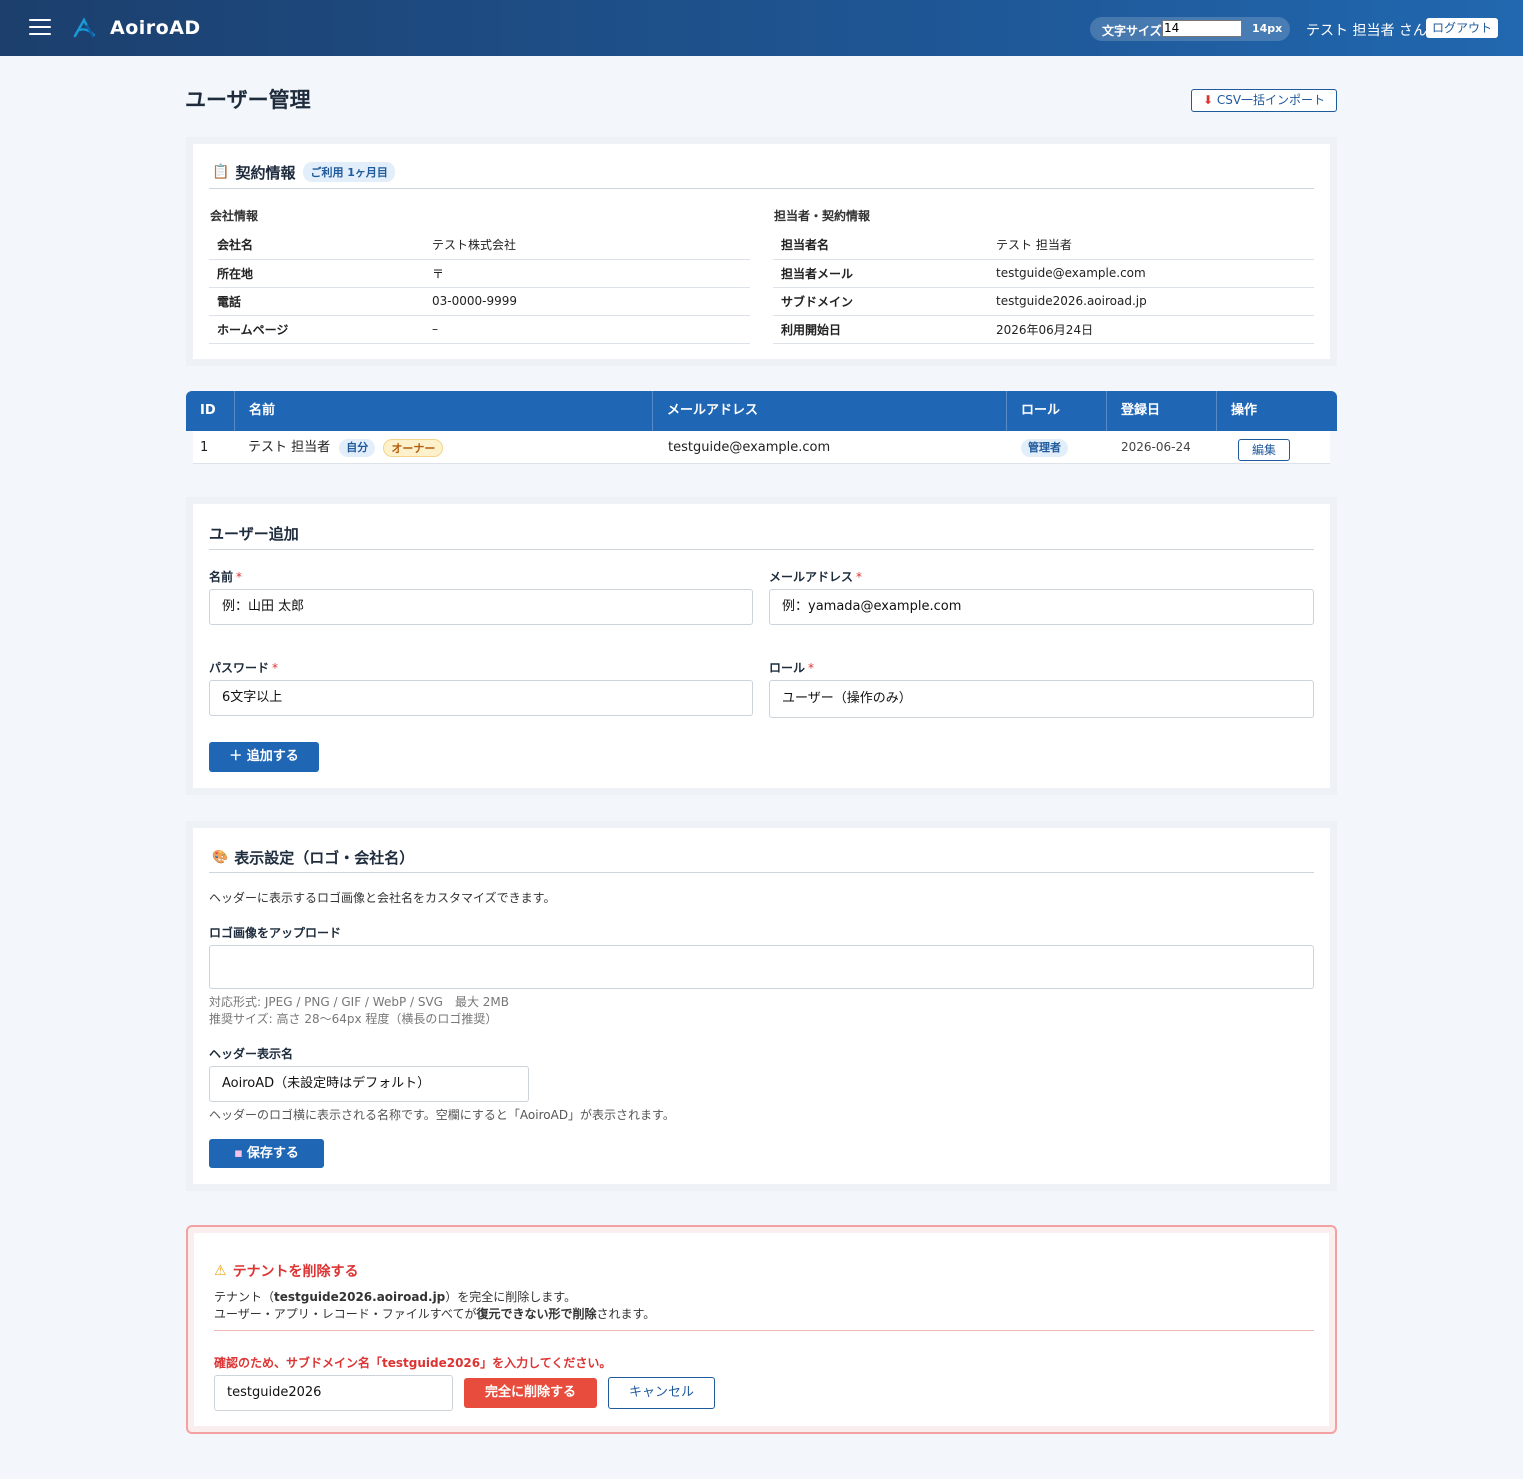 The image size is (1523, 1479). Describe the element at coordinates (272, 1153) in the screenshot. I see `save-button-label: 保存する` at that location.